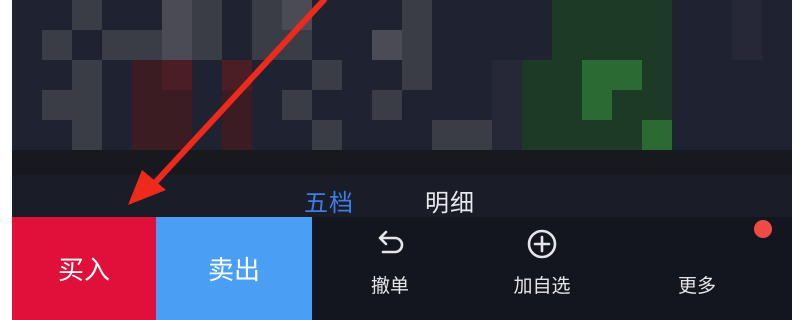  What do you see at coordinates (697, 244) in the screenshot?
I see `more-icon` at bounding box center [697, 244].